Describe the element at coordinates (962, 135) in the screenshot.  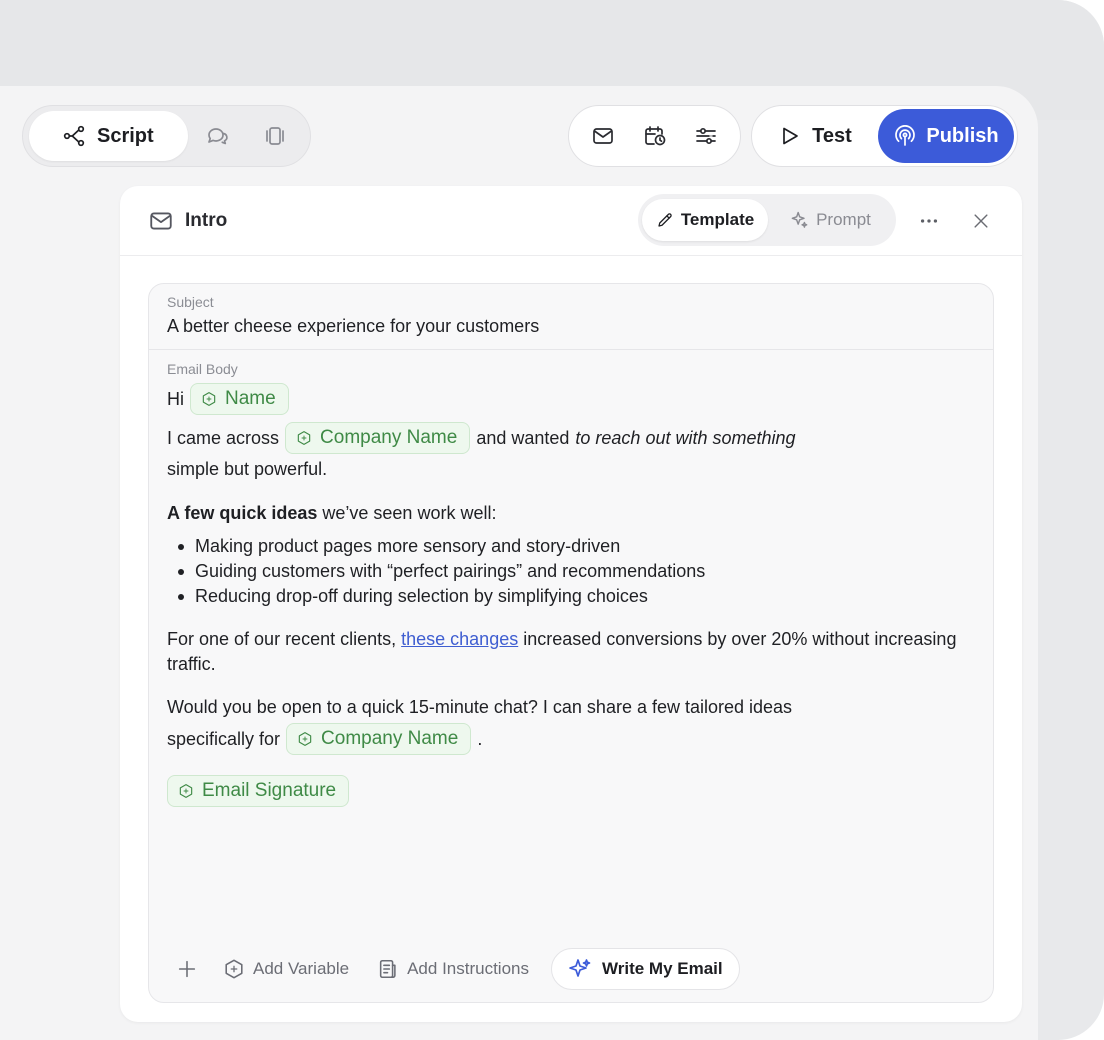
I see `publish-button-label: Publish` at that location.